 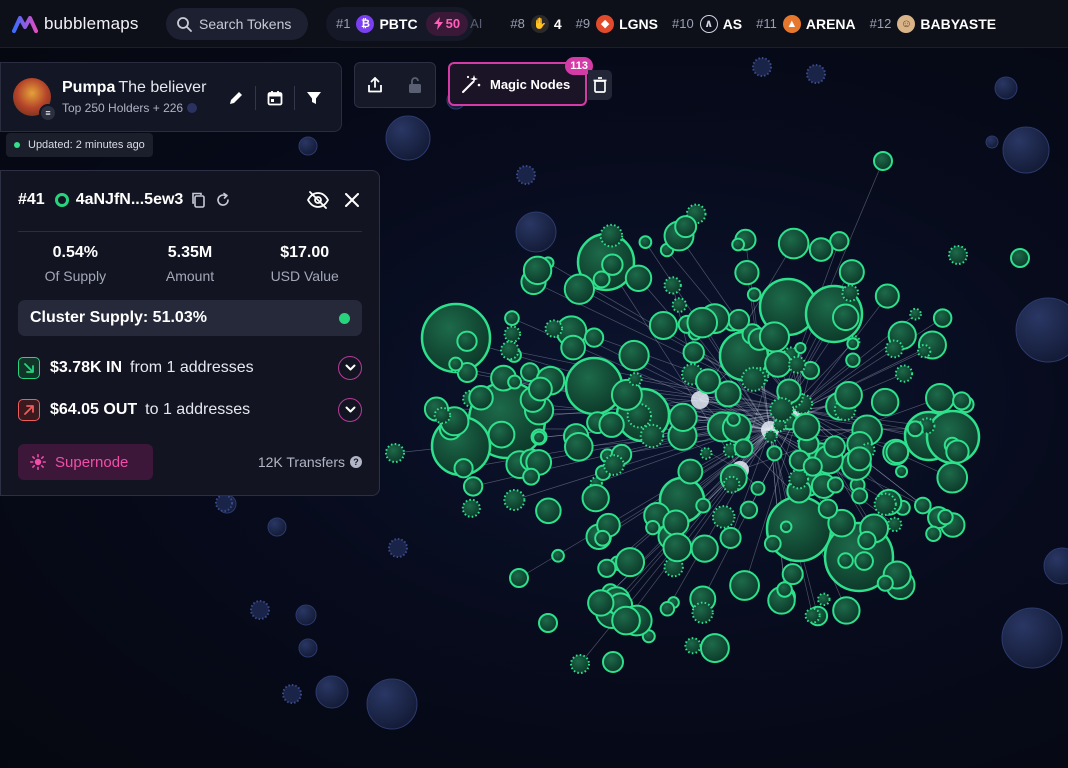 I want to click on lock-button, so click(x=415, y=85).